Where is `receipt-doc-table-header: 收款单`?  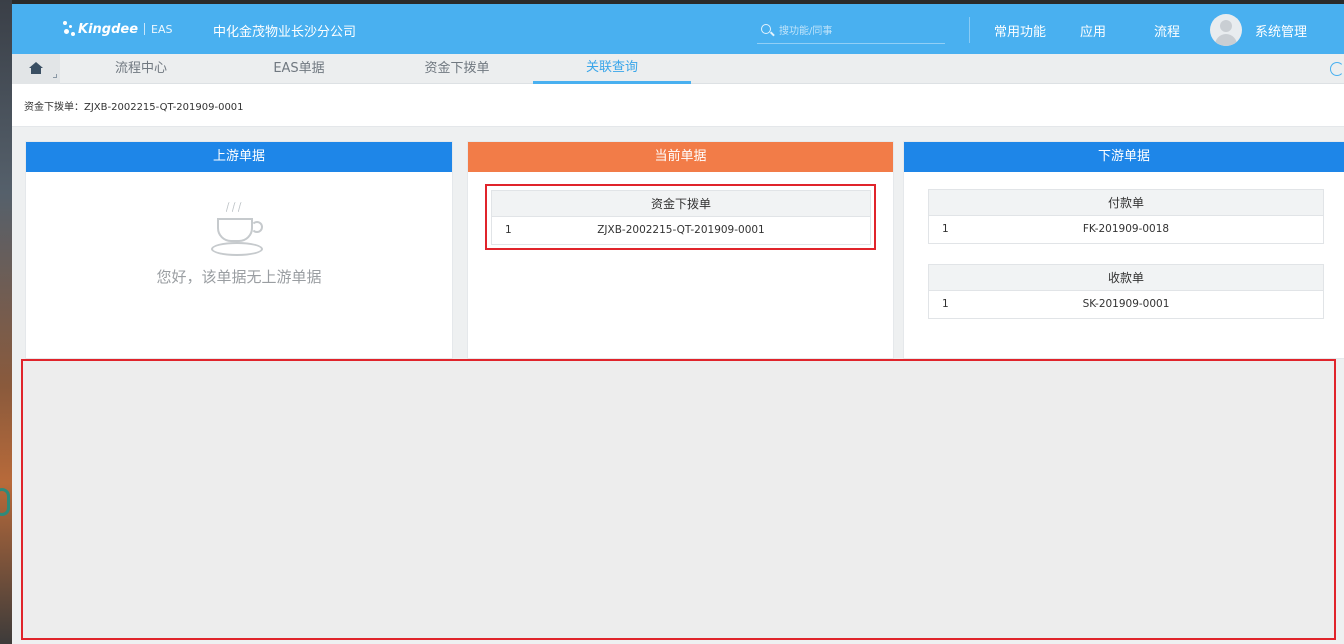
receipt-doc-table-header: 收款单 is located at coordinates (1126, 278).